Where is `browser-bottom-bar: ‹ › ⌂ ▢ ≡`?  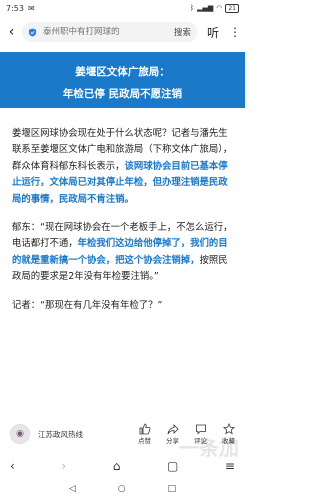
browser-bottom-bar: ‹ › ⌂ ▢ ≡ is located at coordinates (122, 466).